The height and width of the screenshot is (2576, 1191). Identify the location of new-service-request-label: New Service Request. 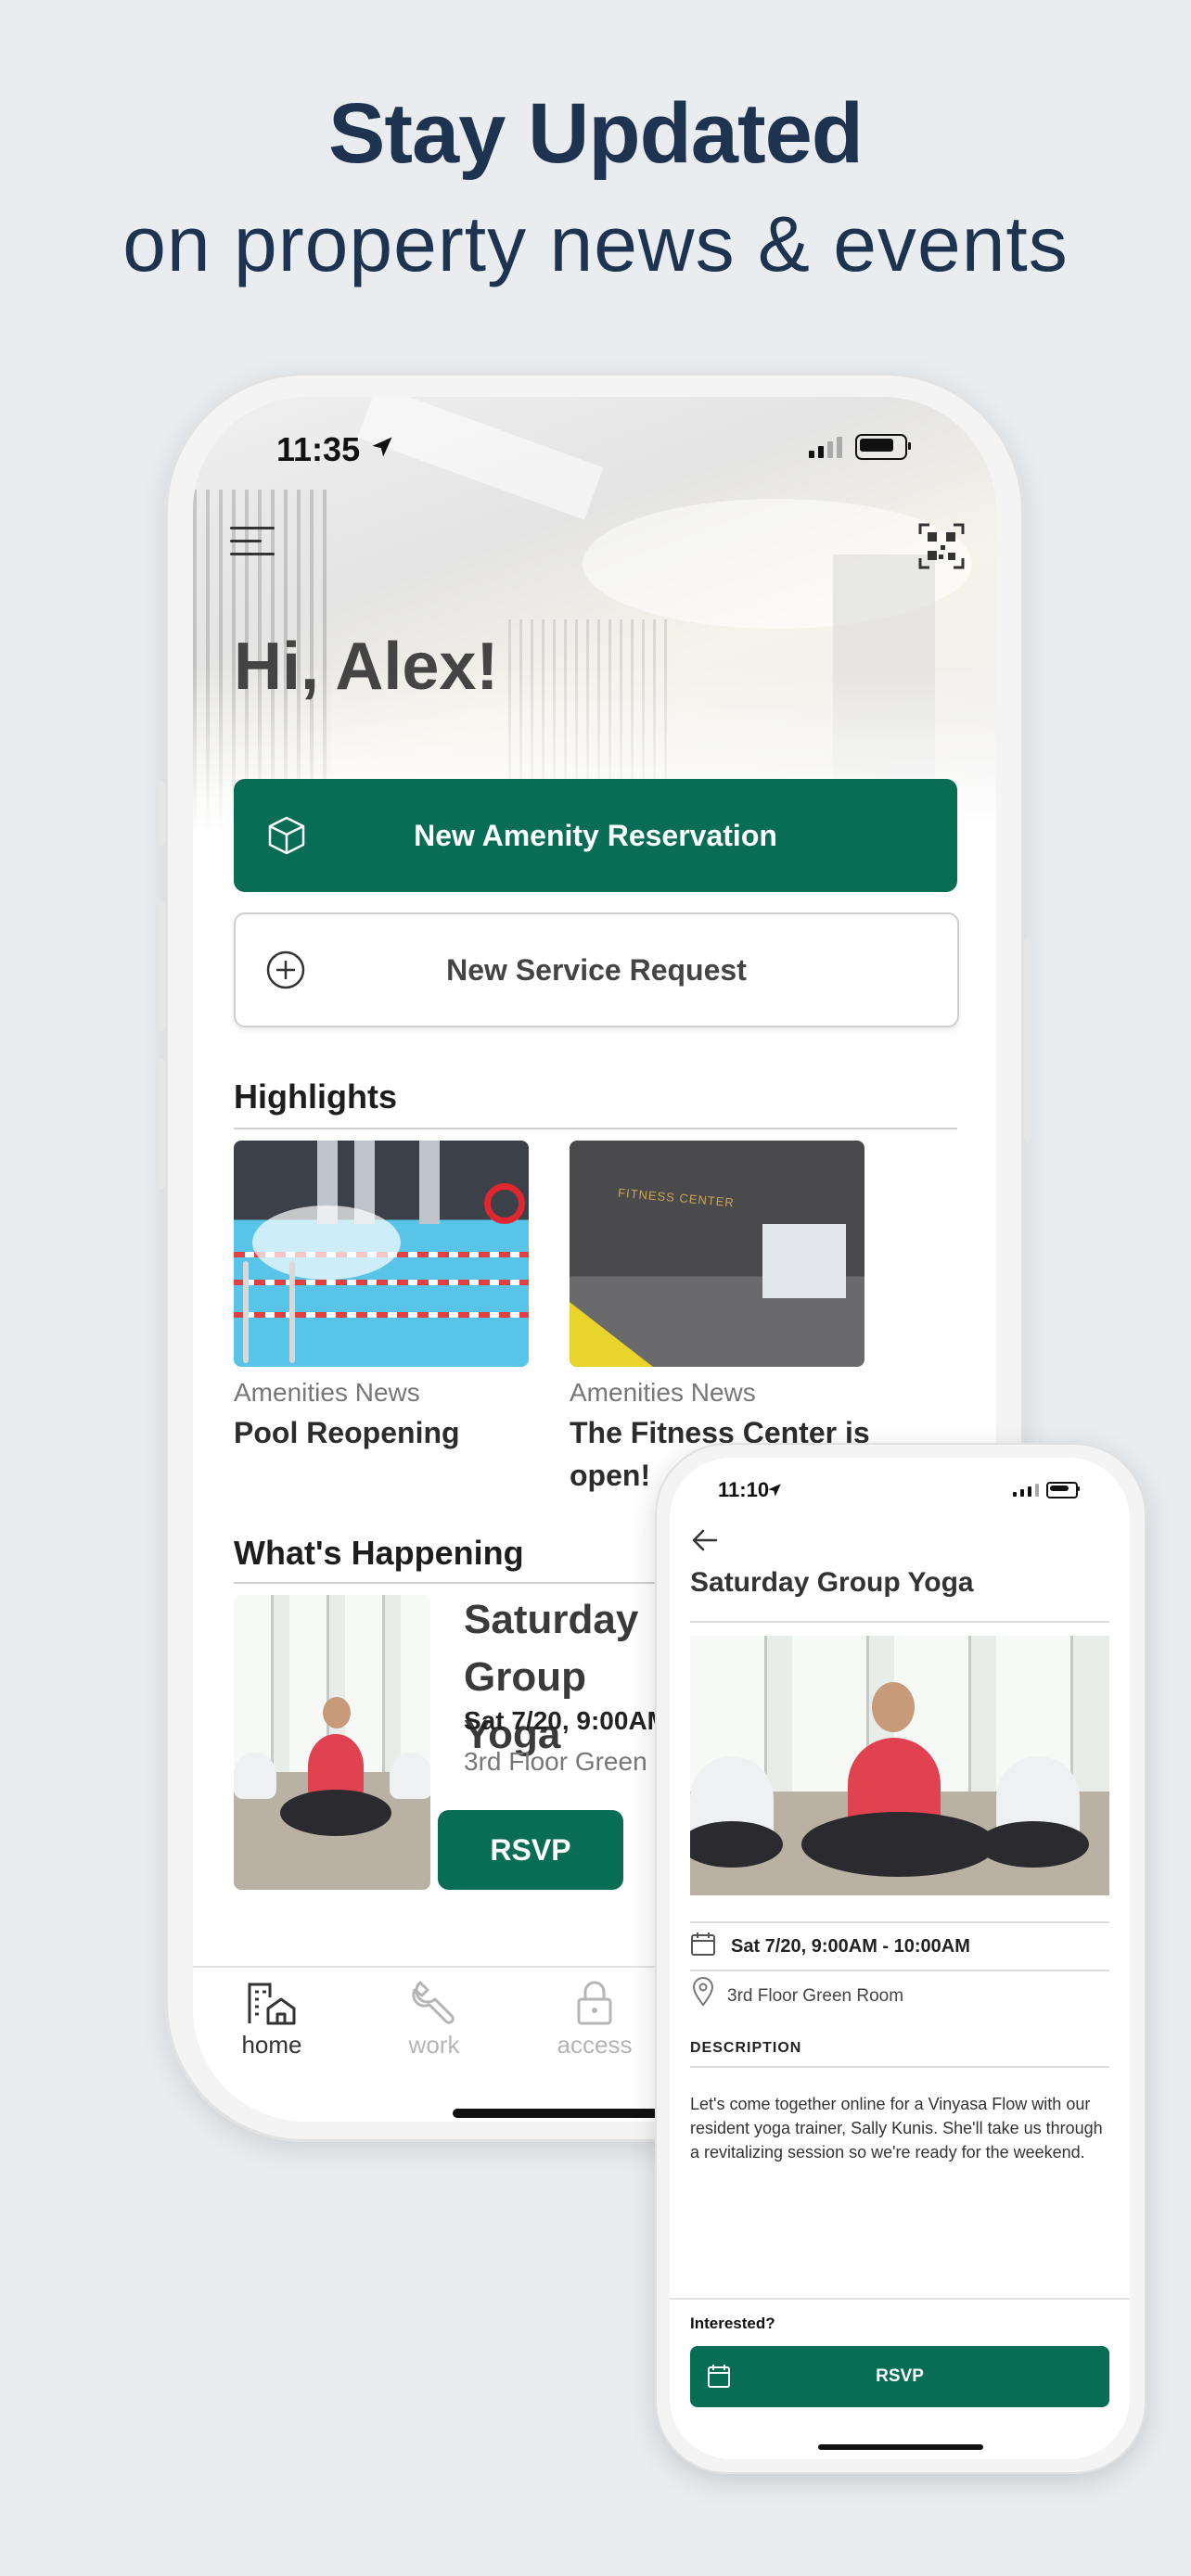
(597, 970).